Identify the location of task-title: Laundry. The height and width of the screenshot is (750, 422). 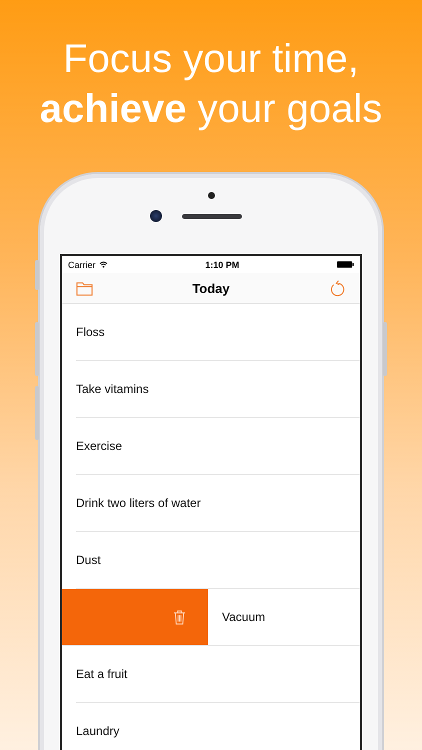
(98, 731).